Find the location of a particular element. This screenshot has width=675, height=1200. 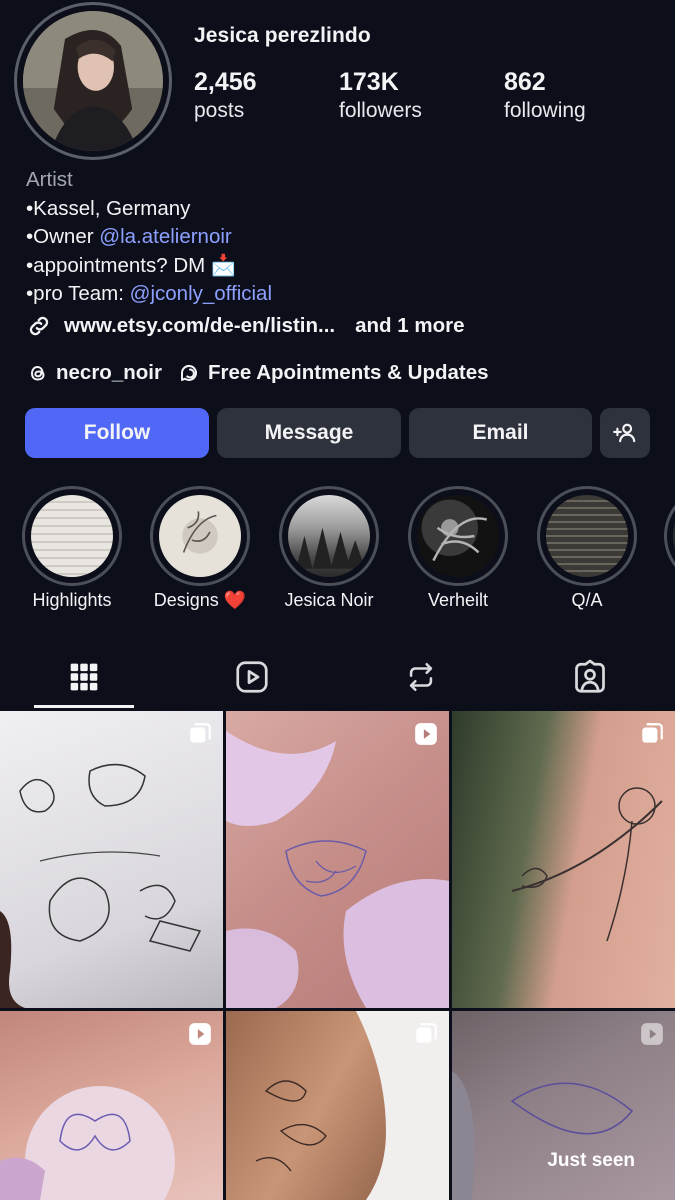

tab-reposts is located at coordinates (421, 677).